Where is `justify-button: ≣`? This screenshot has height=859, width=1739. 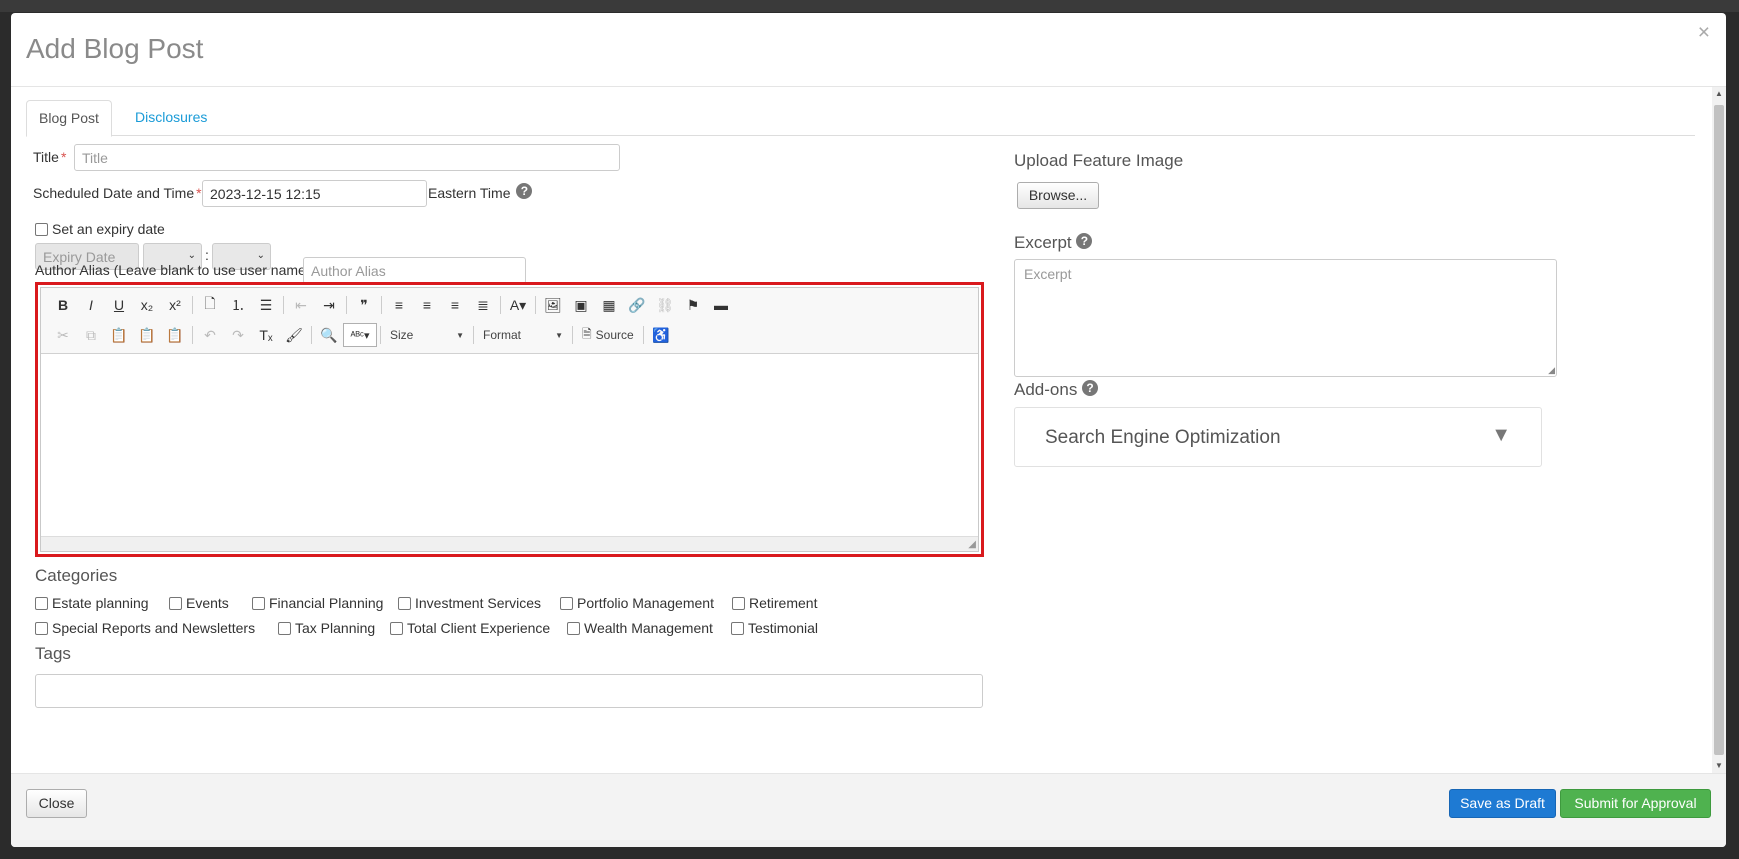 justify-button: ≣ is located at coordinates (483, 305).